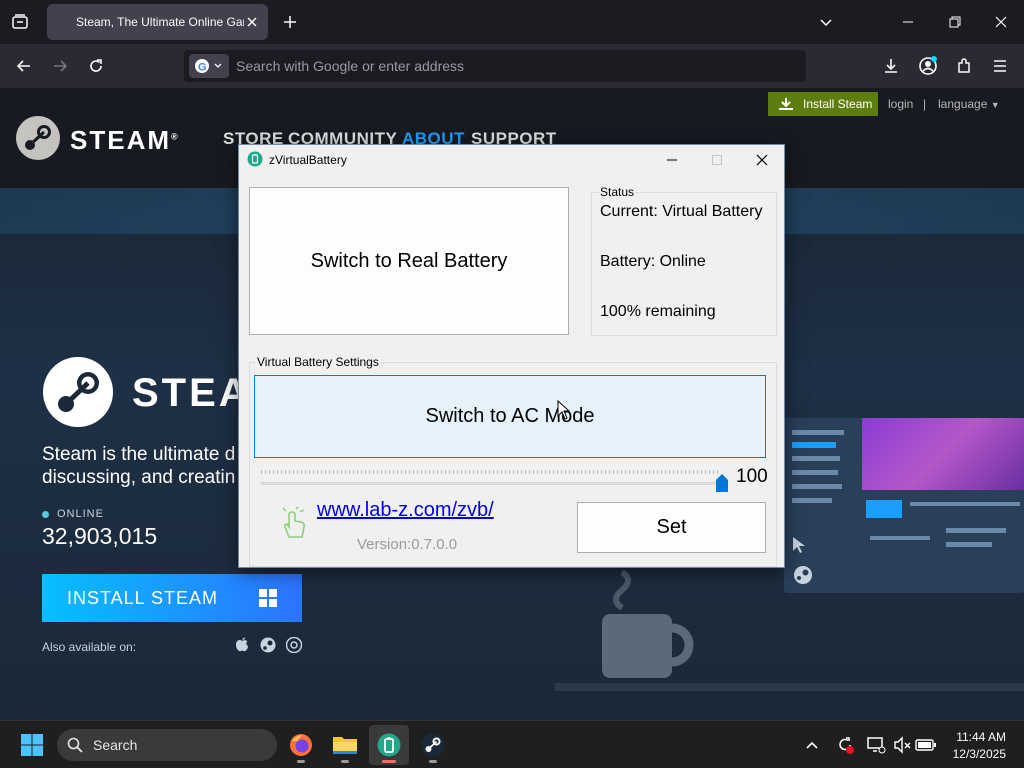 This screenshot has height=768, width=1024. Describe the element at coordinates (294, 645) in the screenshot. I see `chrome-icon` at that location.